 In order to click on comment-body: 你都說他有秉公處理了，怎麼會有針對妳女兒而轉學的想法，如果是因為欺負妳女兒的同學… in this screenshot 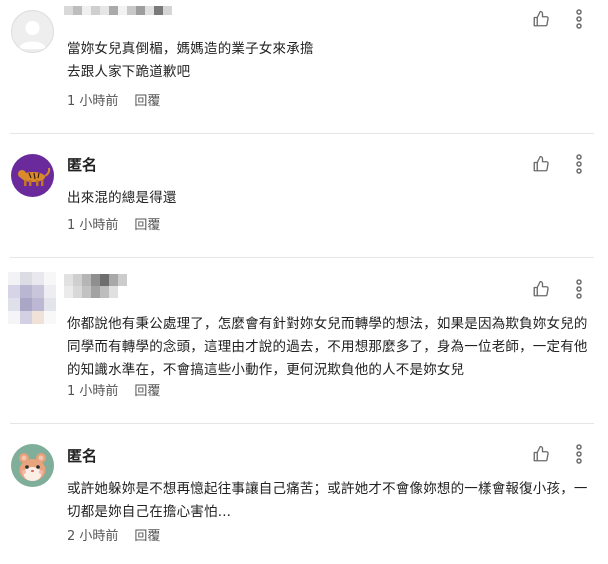, I will do `click(327, 347)`.